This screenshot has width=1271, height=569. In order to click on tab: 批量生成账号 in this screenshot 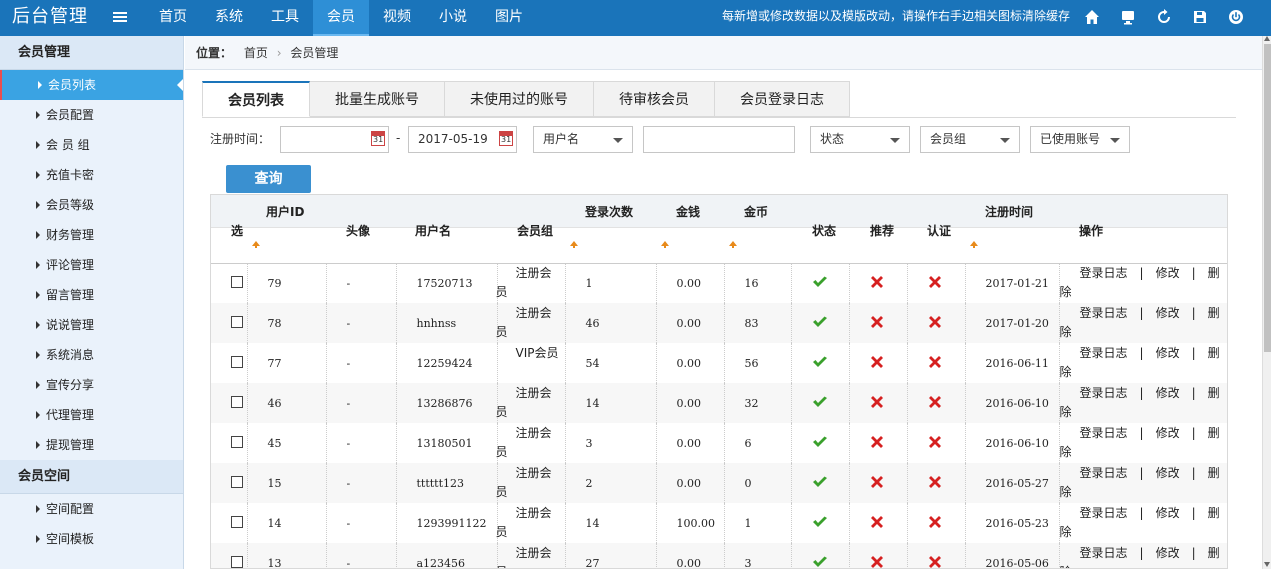, I will do `click(377, 99)`.